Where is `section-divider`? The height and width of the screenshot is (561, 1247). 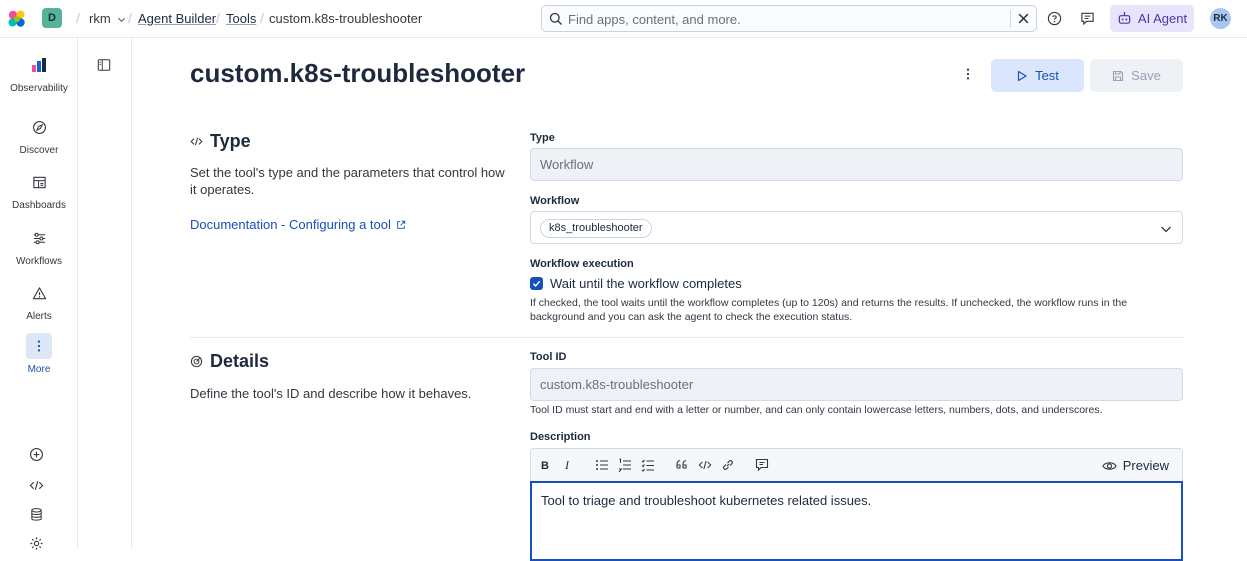 section-divider is located at coordinates (686, 337).